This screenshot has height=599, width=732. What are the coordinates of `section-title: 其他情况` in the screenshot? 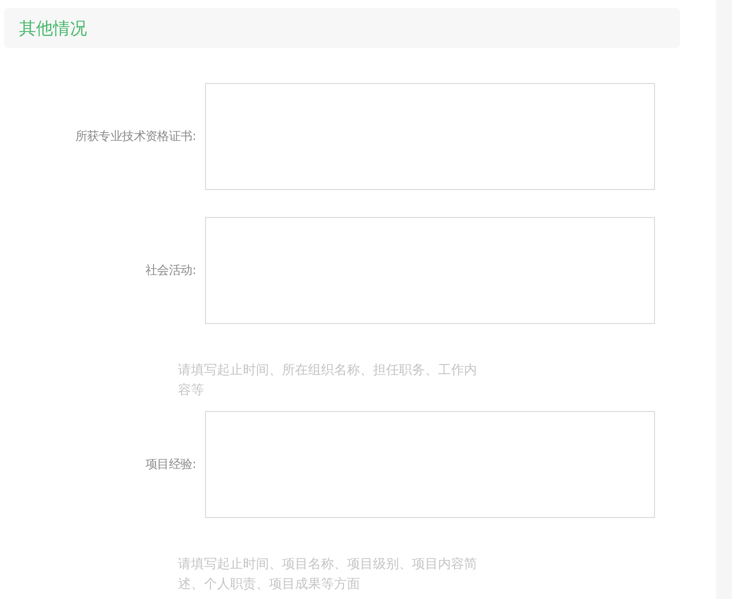 It's located at (53, 29).